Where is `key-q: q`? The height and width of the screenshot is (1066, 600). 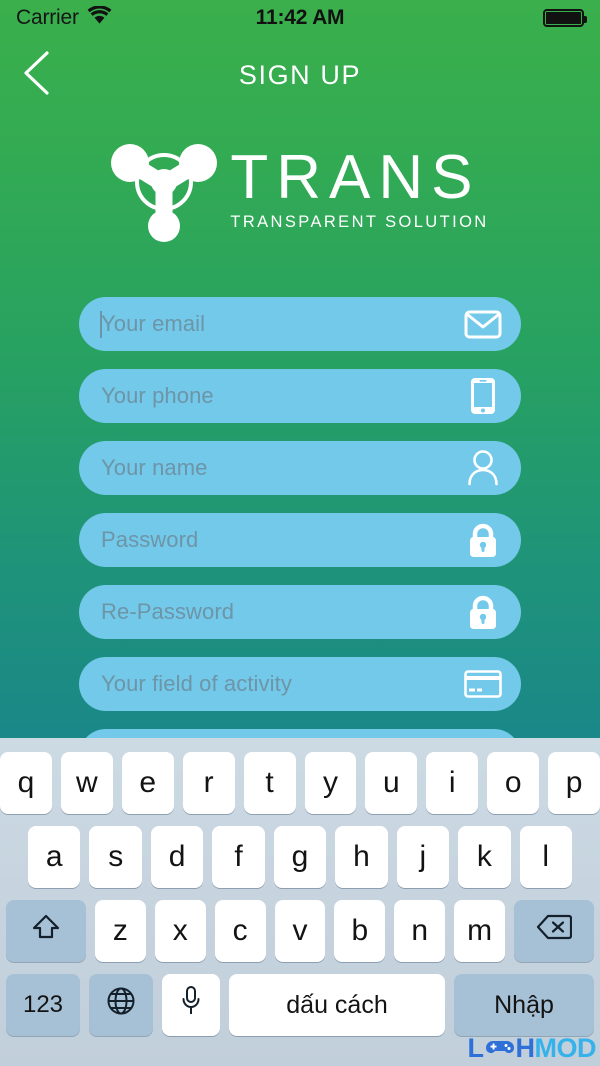
key-q: q is located at coordinates (26, 783).